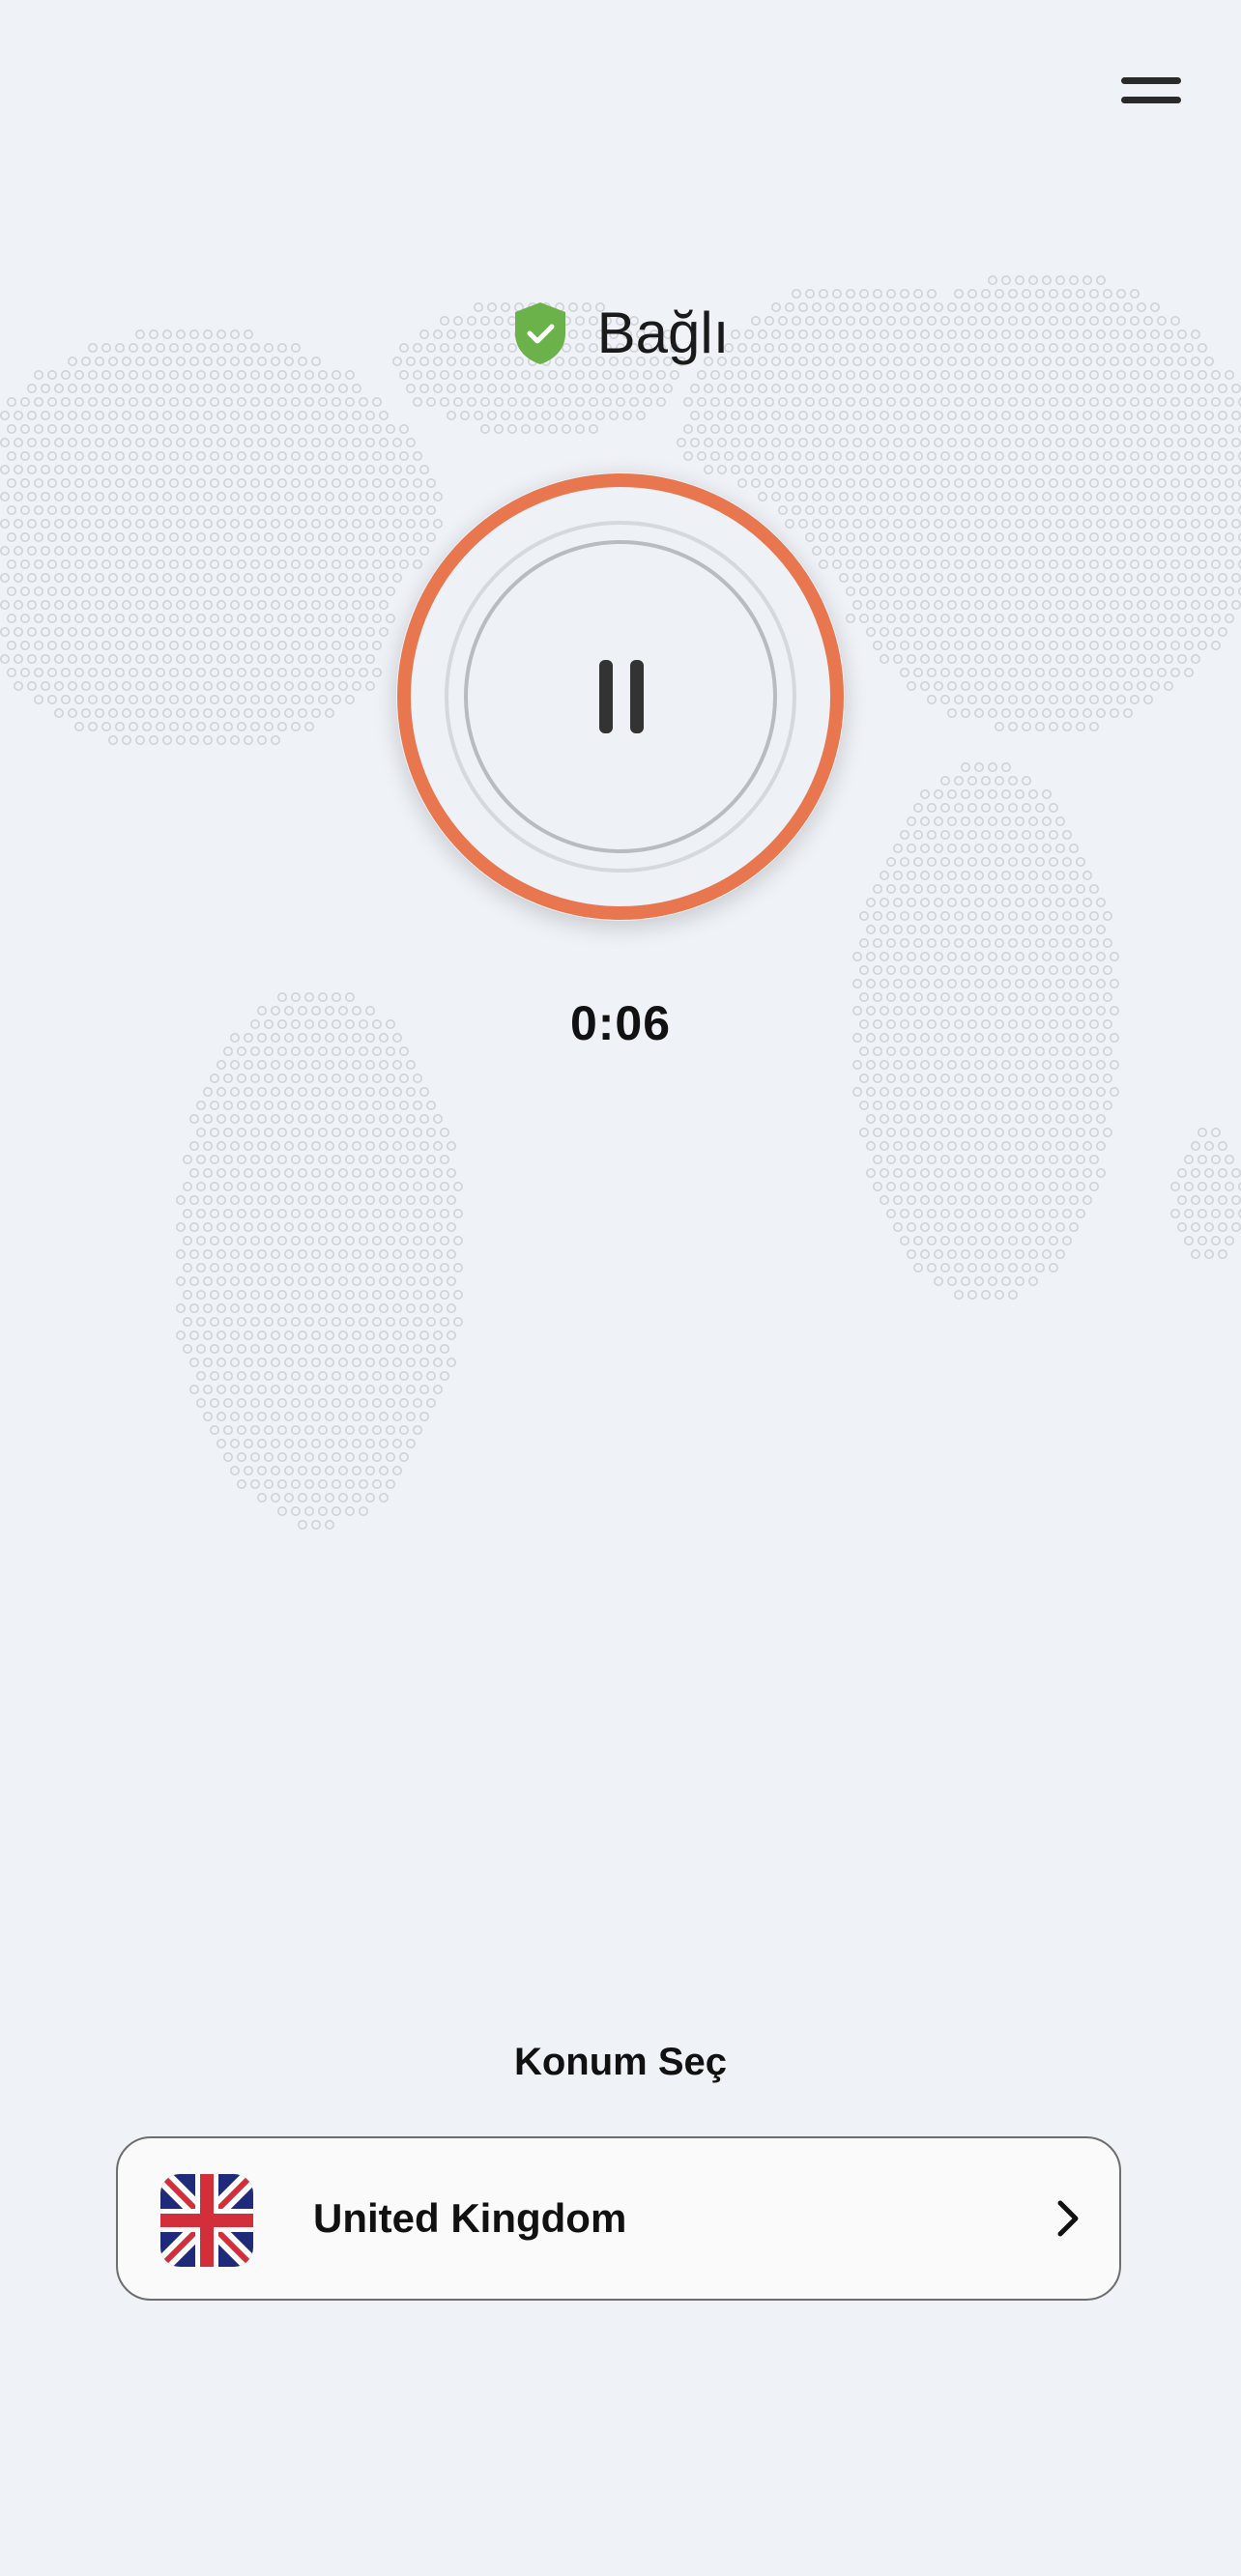  Describe the element at coordinates (620, 2062) in the screenshot. I see `choose-location-label: Konum Seç` at that location.